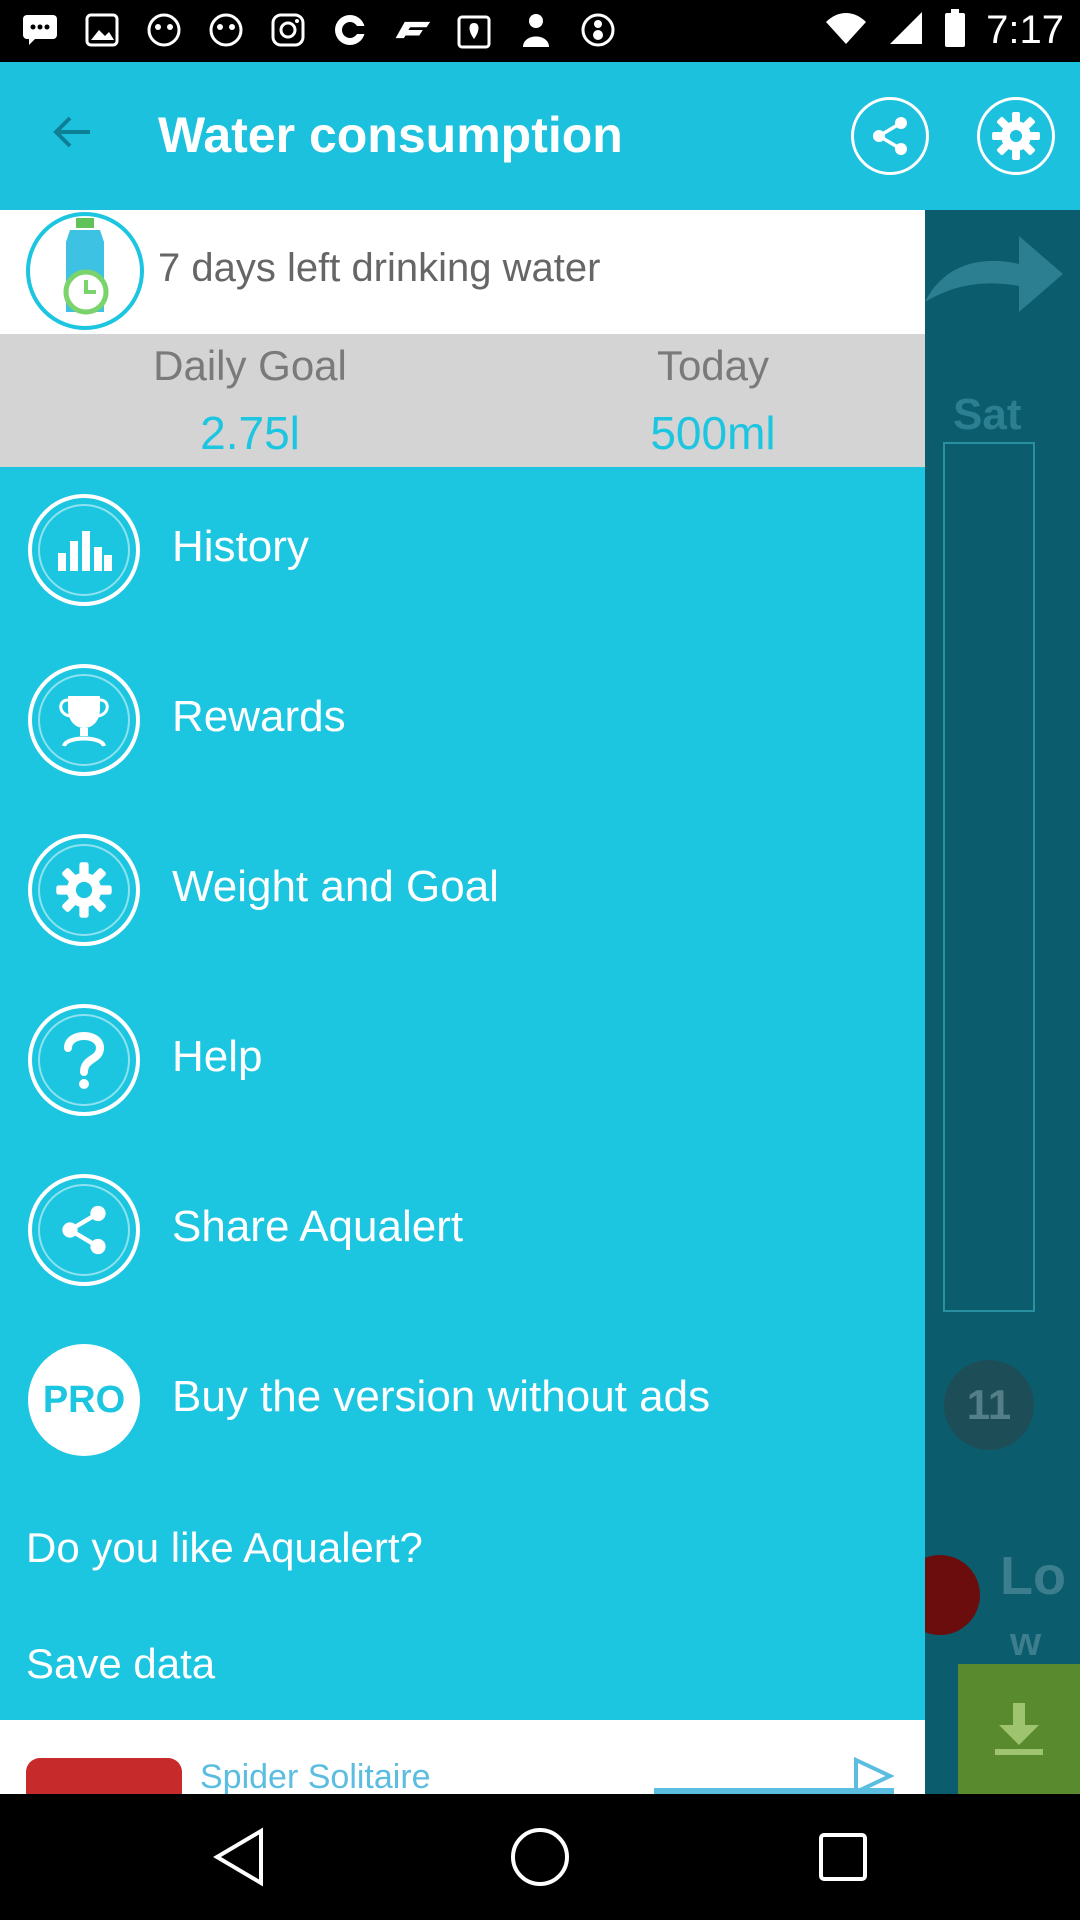 The image size is (1080, 1920). I want to click on home-circle-icon, so click(540, 1857).